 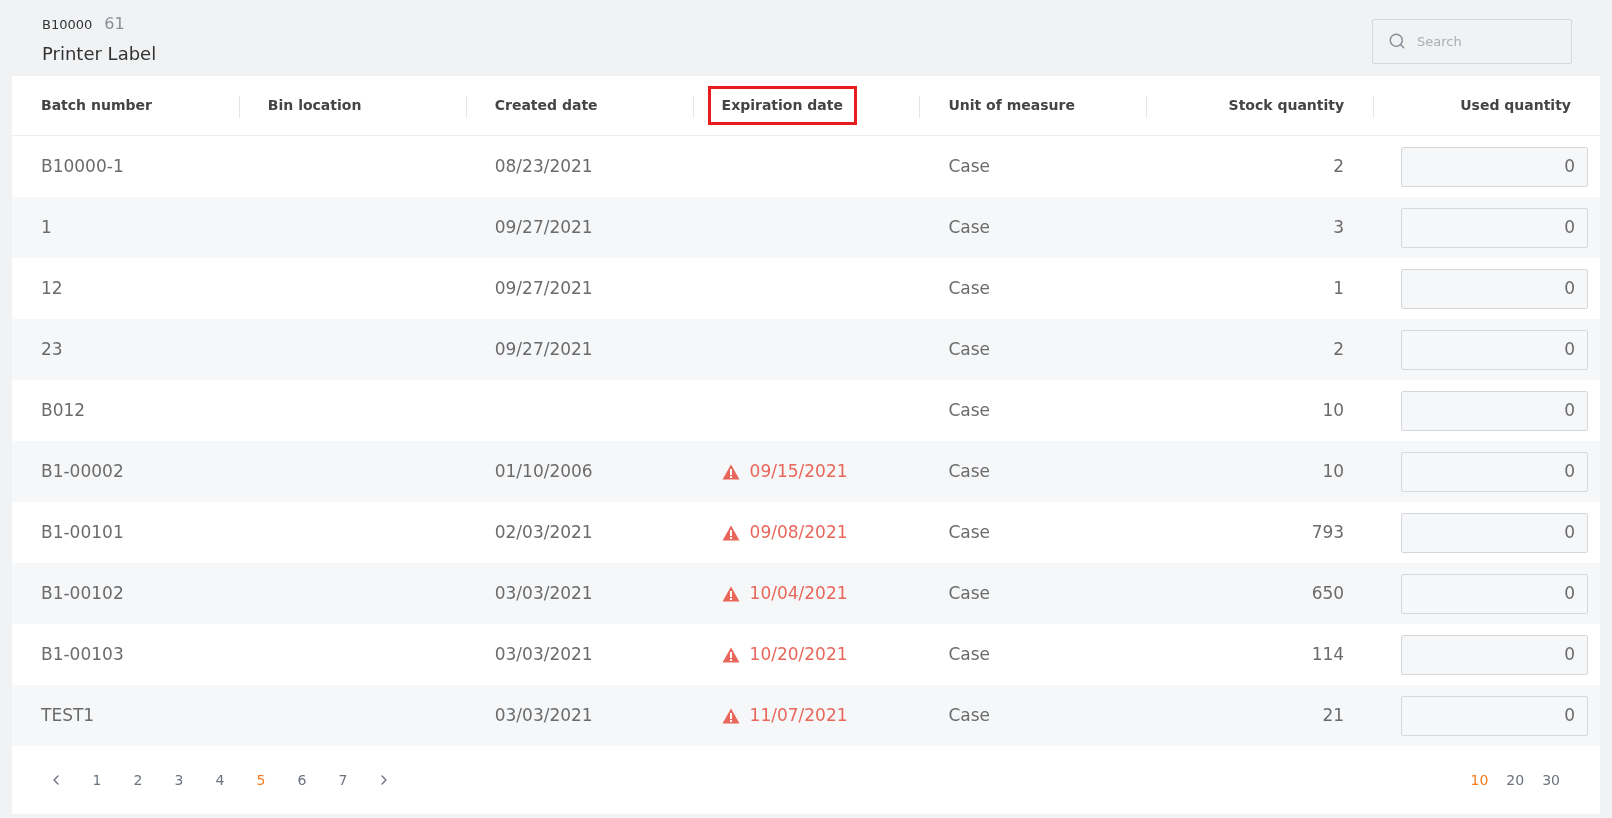 I want to click on search-field: Search, so click(x=1472, y=41).